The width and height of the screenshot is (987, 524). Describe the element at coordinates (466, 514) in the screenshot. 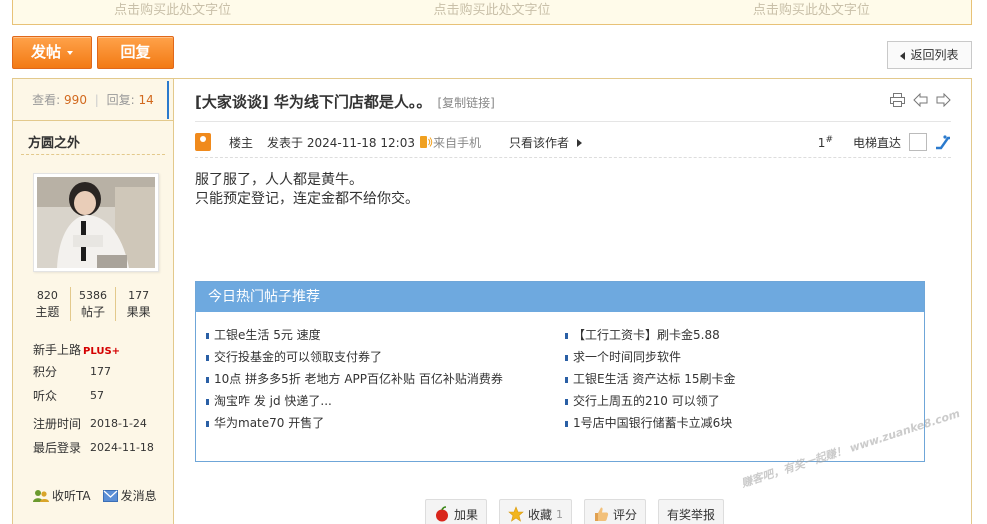

I see `add-score-label: 加果` at that location.